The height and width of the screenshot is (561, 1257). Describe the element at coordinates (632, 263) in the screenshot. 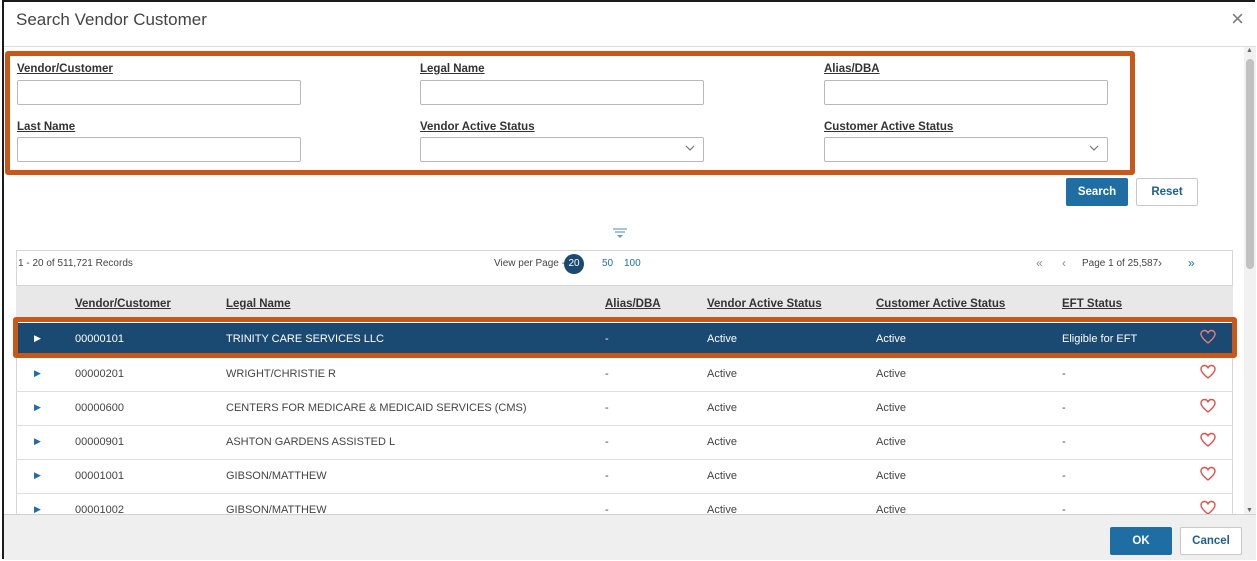

I see `per-page-100: 100` at that location.